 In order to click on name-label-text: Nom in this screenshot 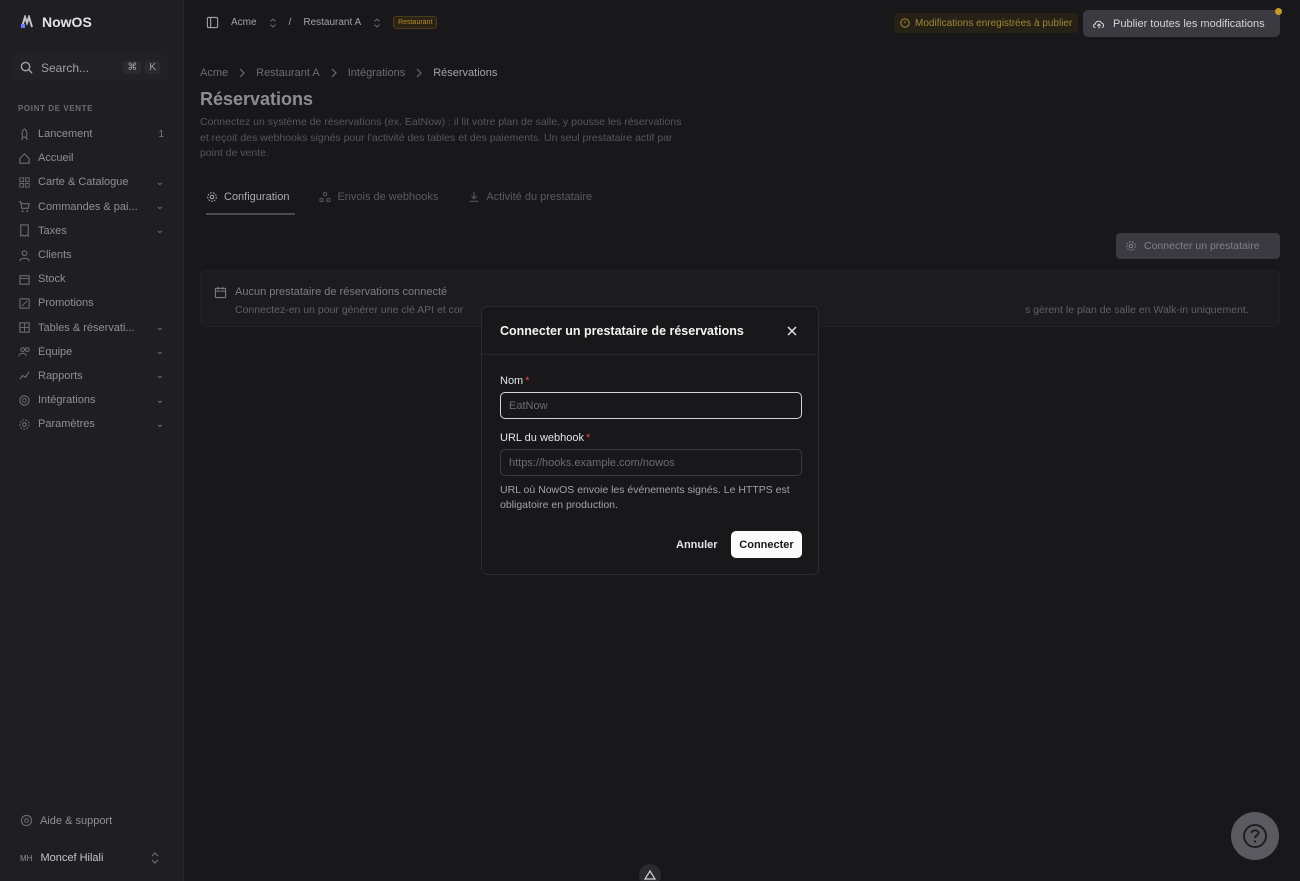, I will do `click(512, 381)`.